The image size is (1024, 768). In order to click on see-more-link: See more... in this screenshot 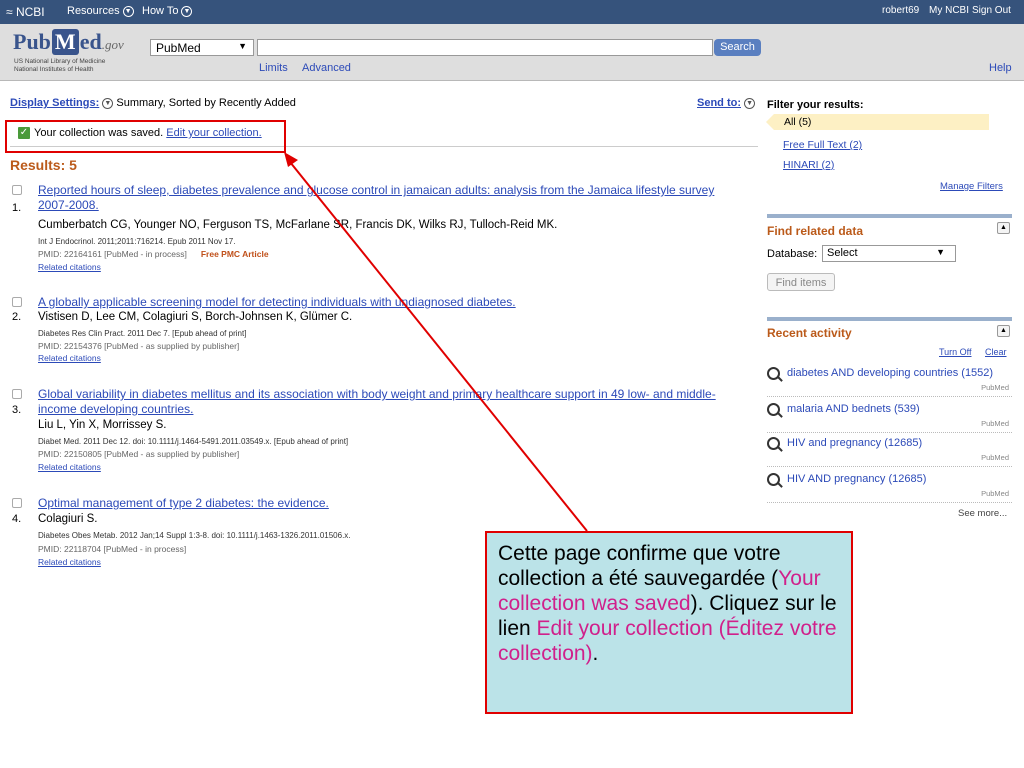, I will do `click(982, 513)`.